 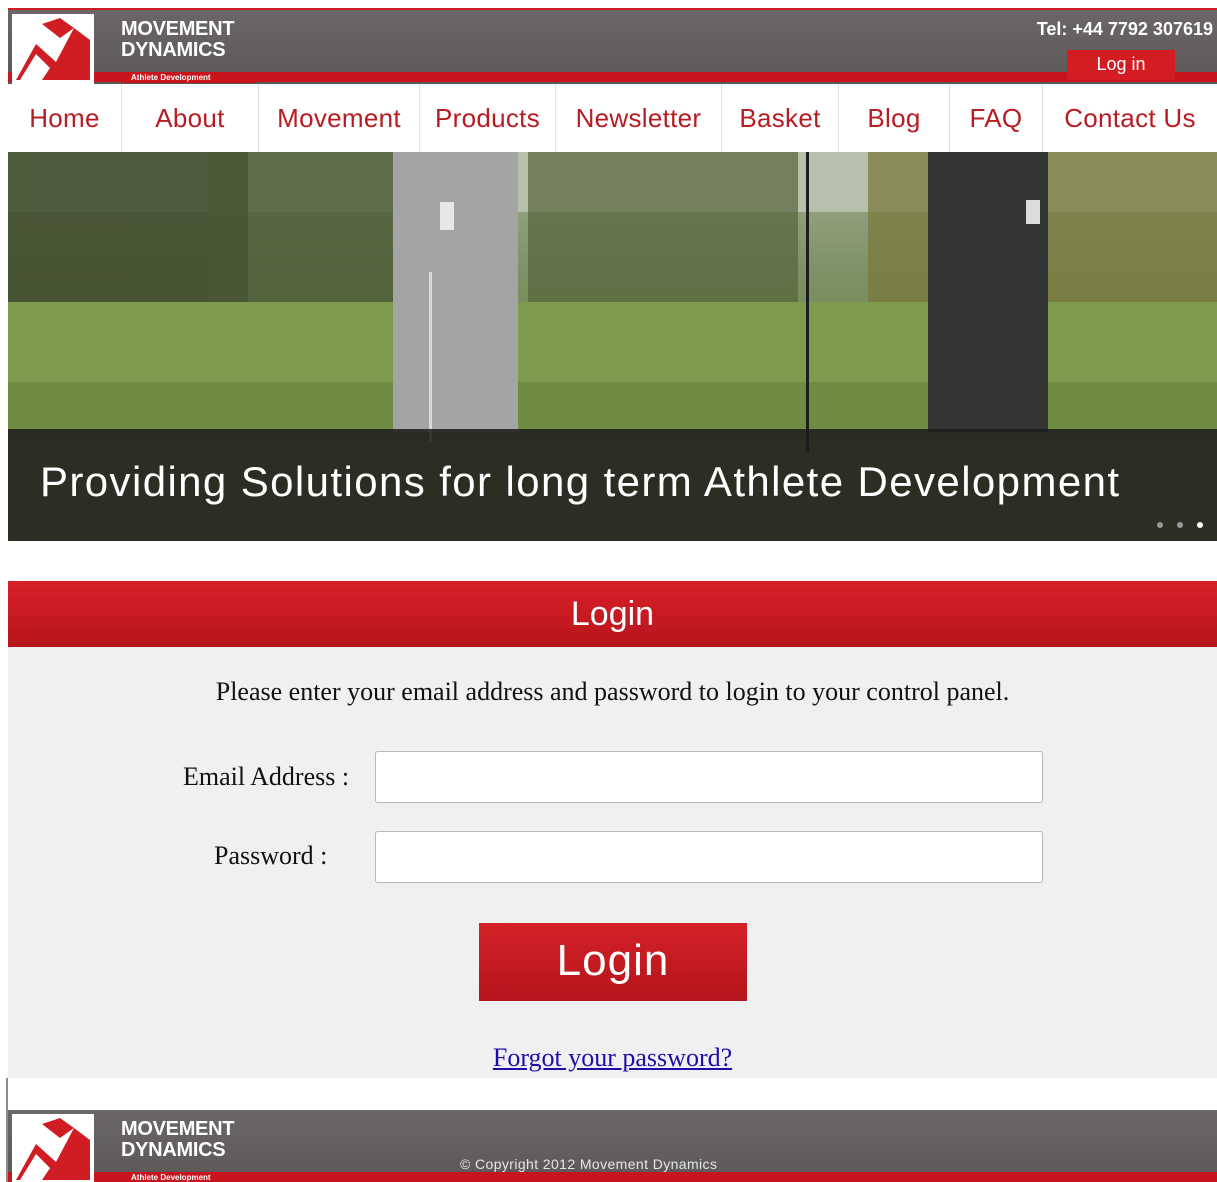 What do you see at coordinates (589, 1164) in the screenshot?
I see `copyright-text: © Copyright 2012 Movement Dynamics` at bounding box center [589, 1164].